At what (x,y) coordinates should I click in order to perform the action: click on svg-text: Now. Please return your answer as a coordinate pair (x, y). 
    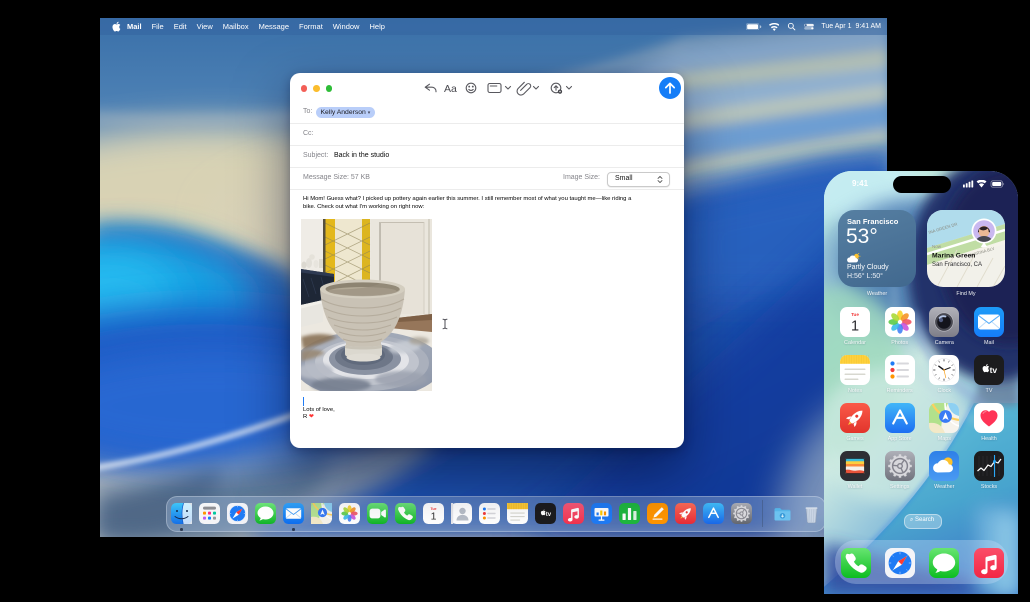
    Looking at the image, I should click on (937, 246).